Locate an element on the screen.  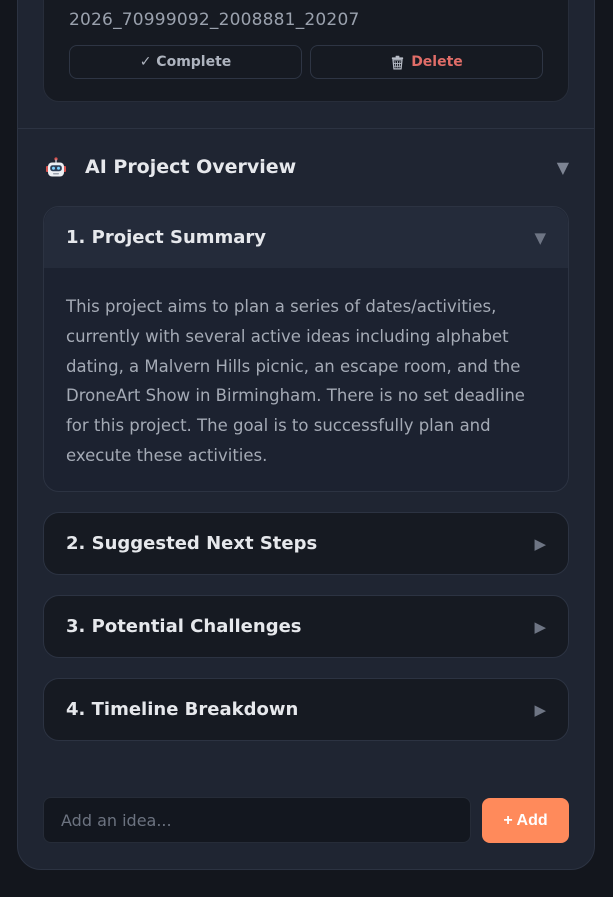
accordion-title: 1. Project Summary is located at coordinates (166, 237).